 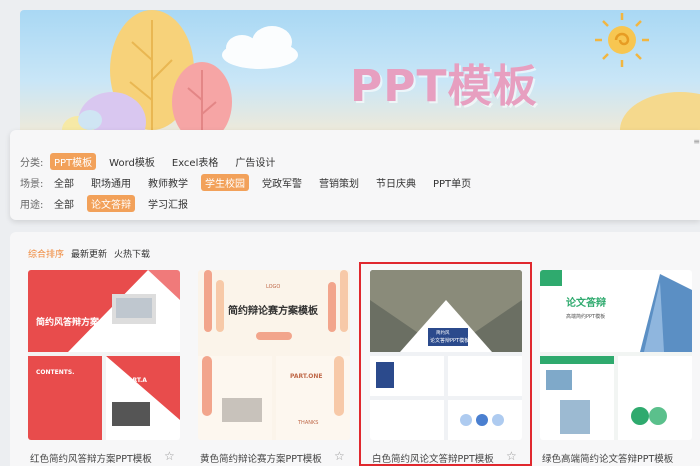 I want to click on template-card-title: 绿色高端简约论文答辩PPT模板, so click(x=607, y=458).